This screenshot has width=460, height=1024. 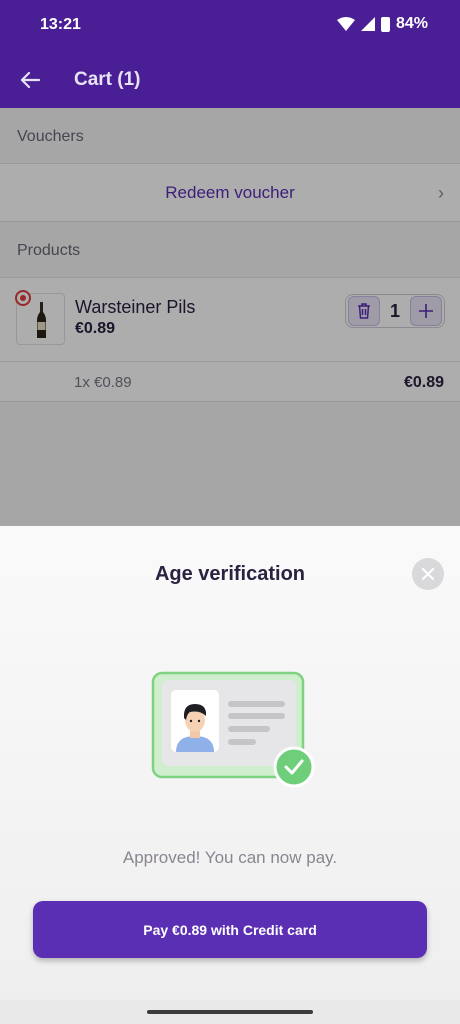 I want to click on status-bar: 13:21 84%, so click(x=230, y=25).